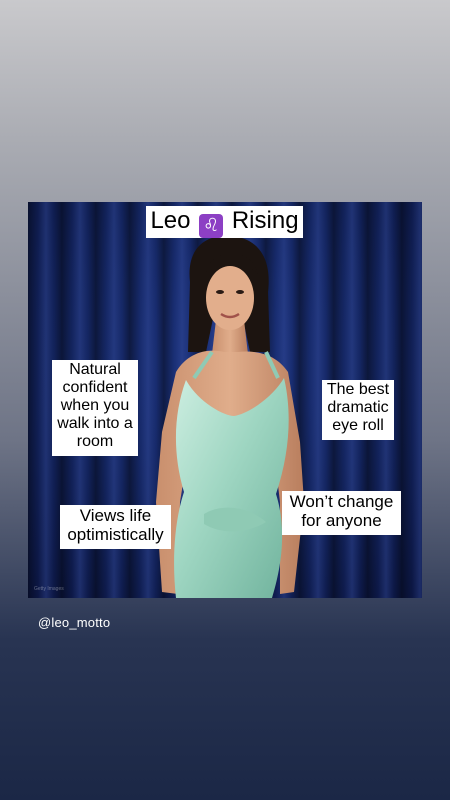 This screenshot has height=800, width=450. What do you see at coordinates (170, 220) in the screenshot?
I see `title-text-leo: Leo` at bounding box center [170, 220].